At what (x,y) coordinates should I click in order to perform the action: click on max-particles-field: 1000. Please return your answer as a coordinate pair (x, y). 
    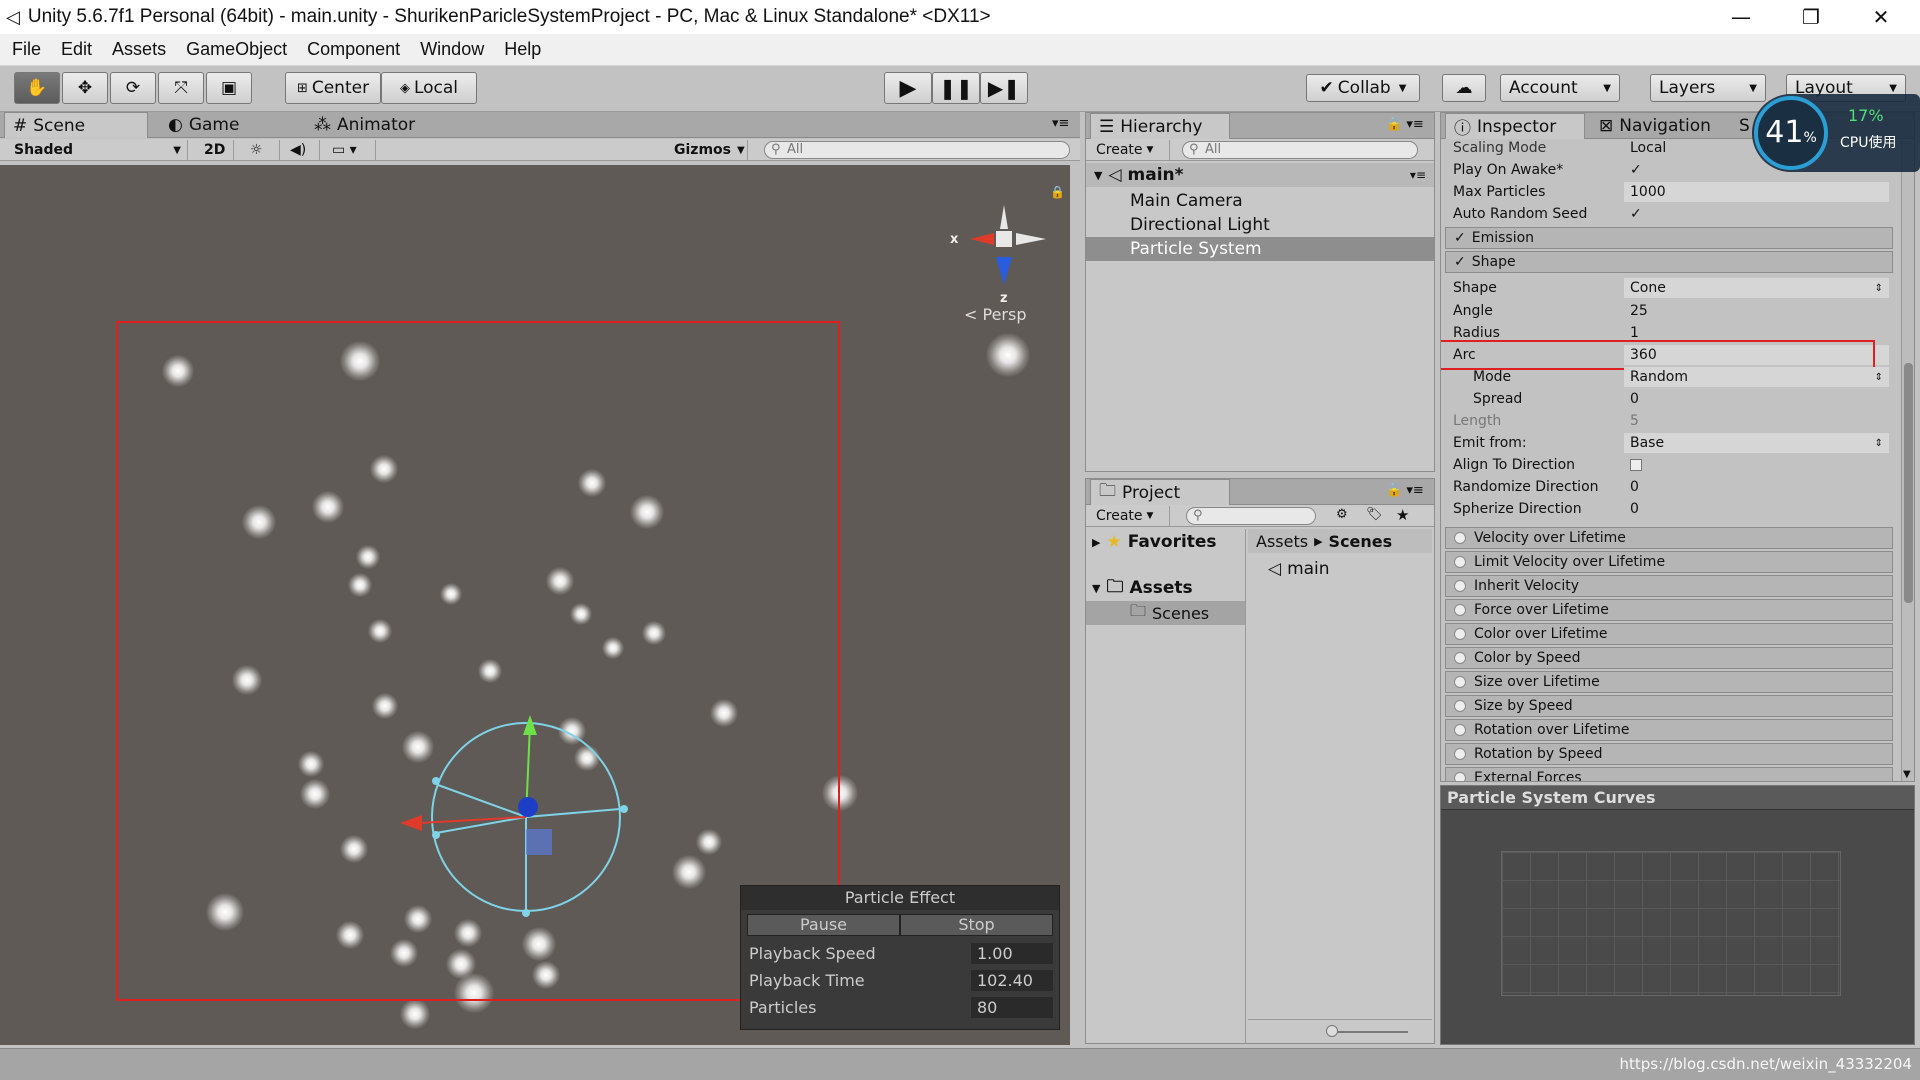
    Looking at the image, I should click on (1756, 192).